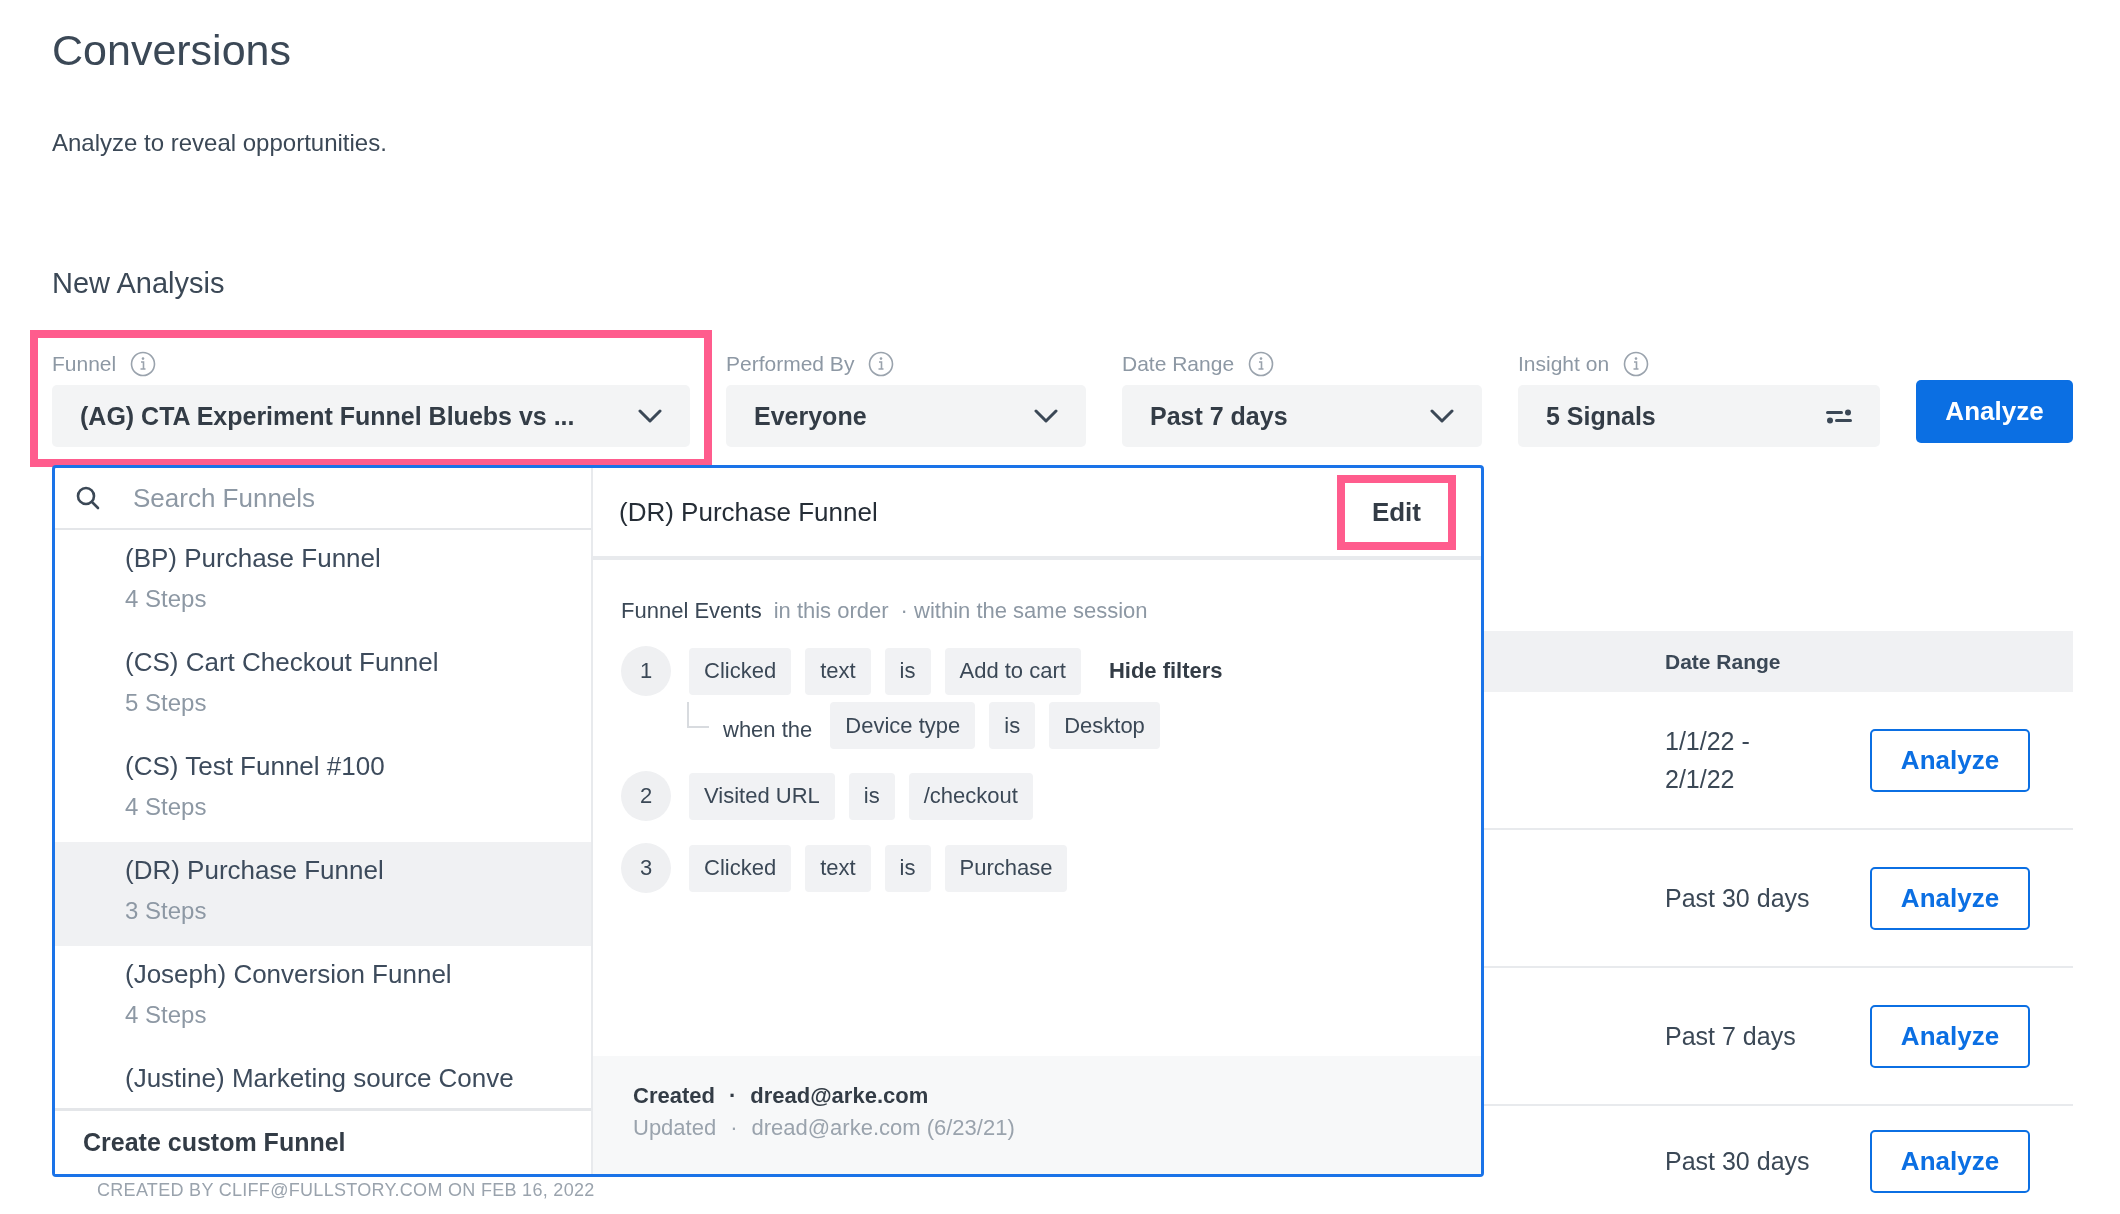  What do you see at coordinates (1012, 671) in the screenshot?
I see `event-token: Add to cart` at bounding box center [1012, 671].